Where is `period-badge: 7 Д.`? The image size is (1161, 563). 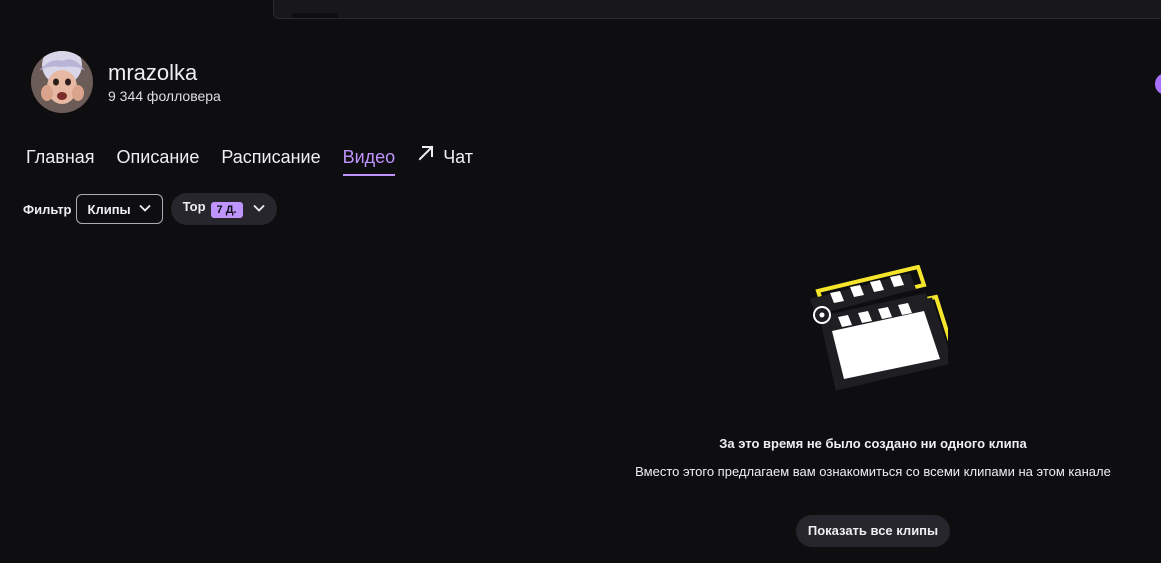 period-badge: 7 Д. is located at coordinates (226, 210).